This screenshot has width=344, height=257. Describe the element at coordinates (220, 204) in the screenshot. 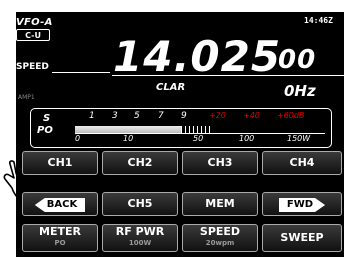

I see `mem-button: MEM` at that location.